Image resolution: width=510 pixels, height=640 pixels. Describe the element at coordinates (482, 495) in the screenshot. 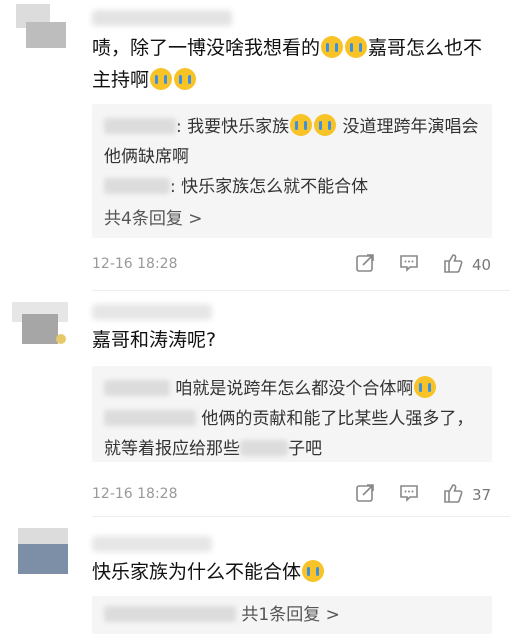

I see `like-count: 37` at that location.